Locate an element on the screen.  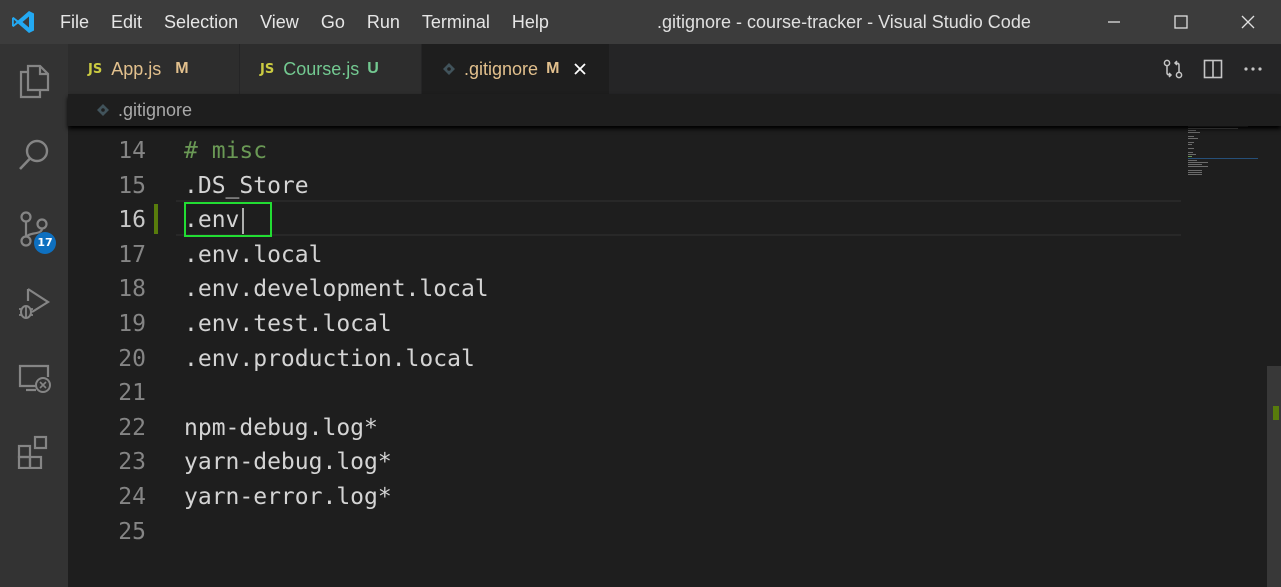
split-editor-icon is located at coordinates (1213, 69).